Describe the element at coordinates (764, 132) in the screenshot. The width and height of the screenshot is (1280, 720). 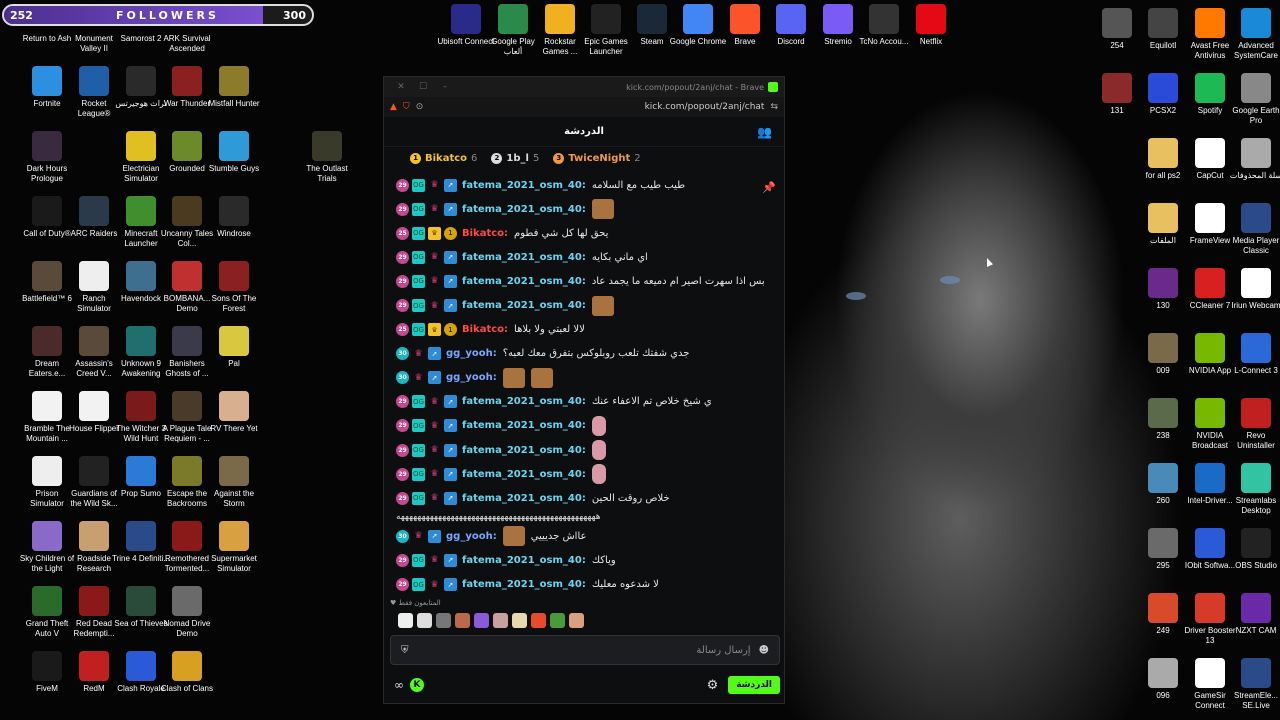
I see `users-icon: 👥` at that location.